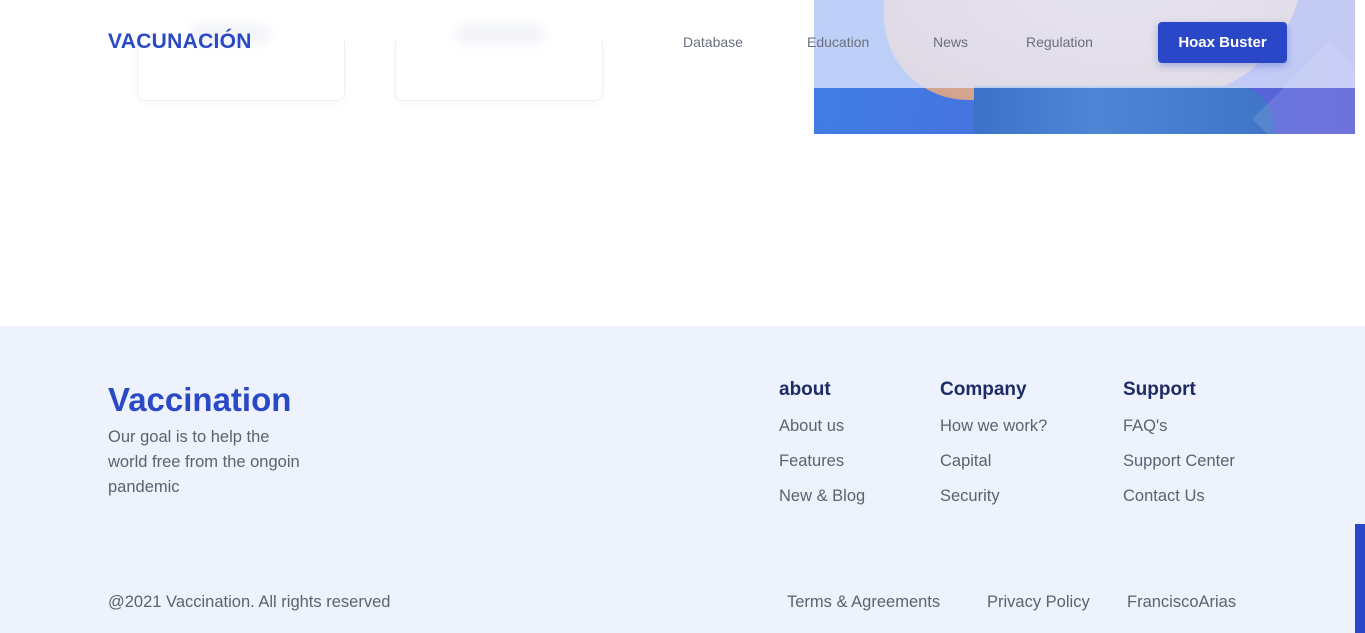 The width and height of the screenshot is (1365, 633). What do you see at coordinates (1181, 602) in the screenshot?
I see `author-link: FranciscoArias` at bounding box center [1181, 602].